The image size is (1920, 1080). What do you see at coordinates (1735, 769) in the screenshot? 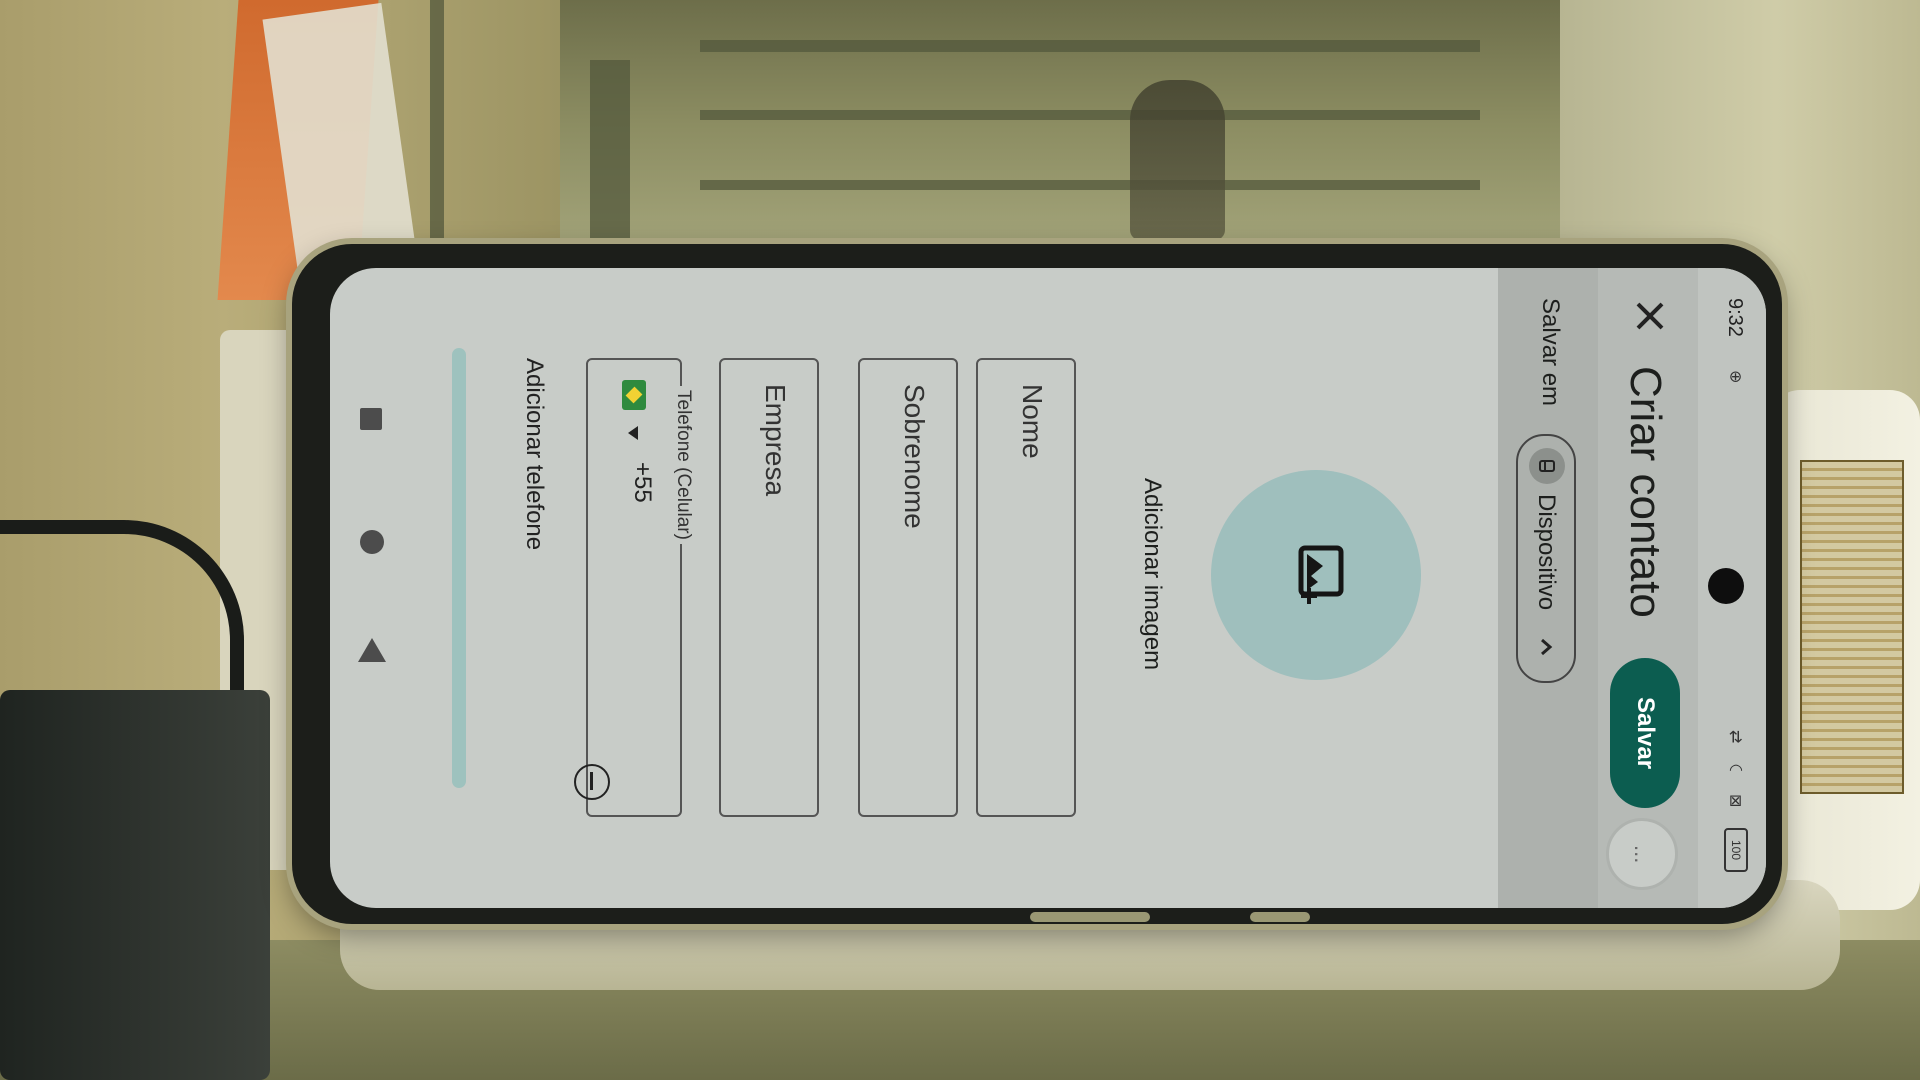
I see `wifi-icon: ◠` at bounding box center [1735, 769].